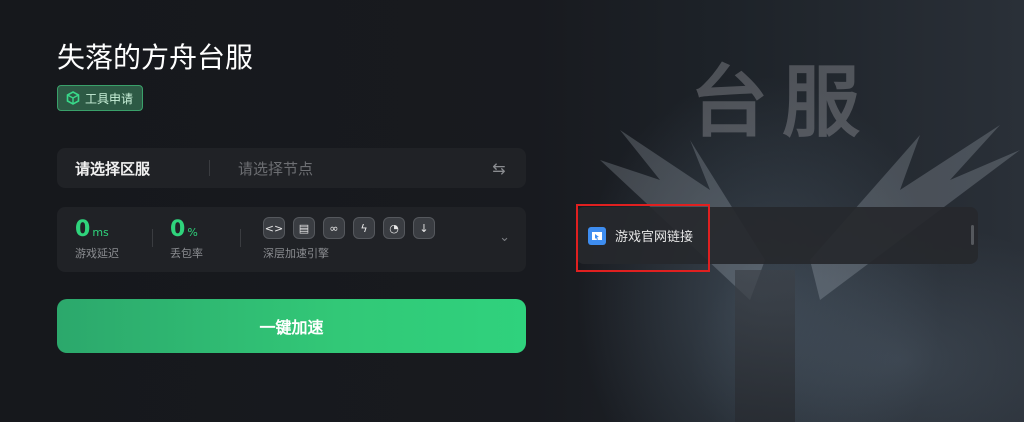  I want to click on server-selector: 请选择区服 请选择节点 ⇆, so click(291, 168).